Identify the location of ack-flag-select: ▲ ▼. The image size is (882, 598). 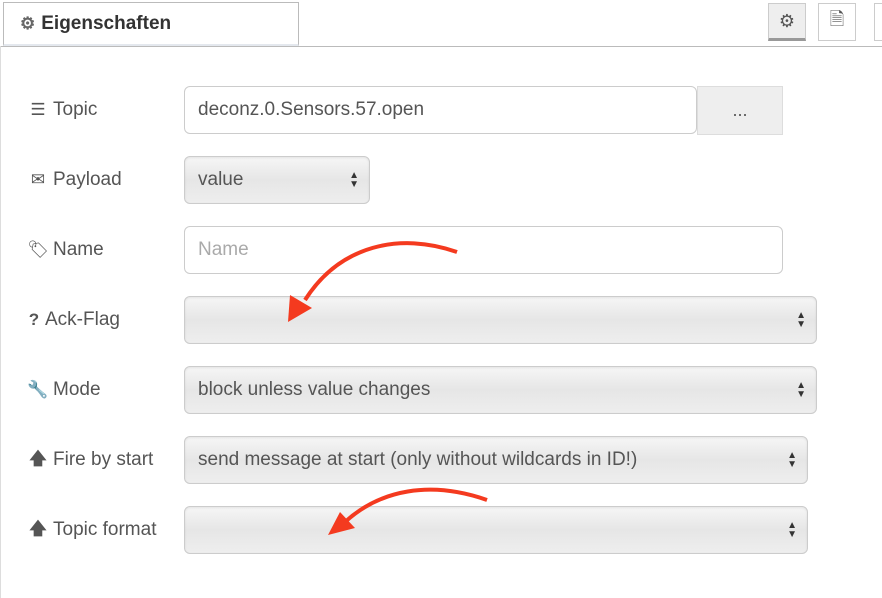
(500, 320).